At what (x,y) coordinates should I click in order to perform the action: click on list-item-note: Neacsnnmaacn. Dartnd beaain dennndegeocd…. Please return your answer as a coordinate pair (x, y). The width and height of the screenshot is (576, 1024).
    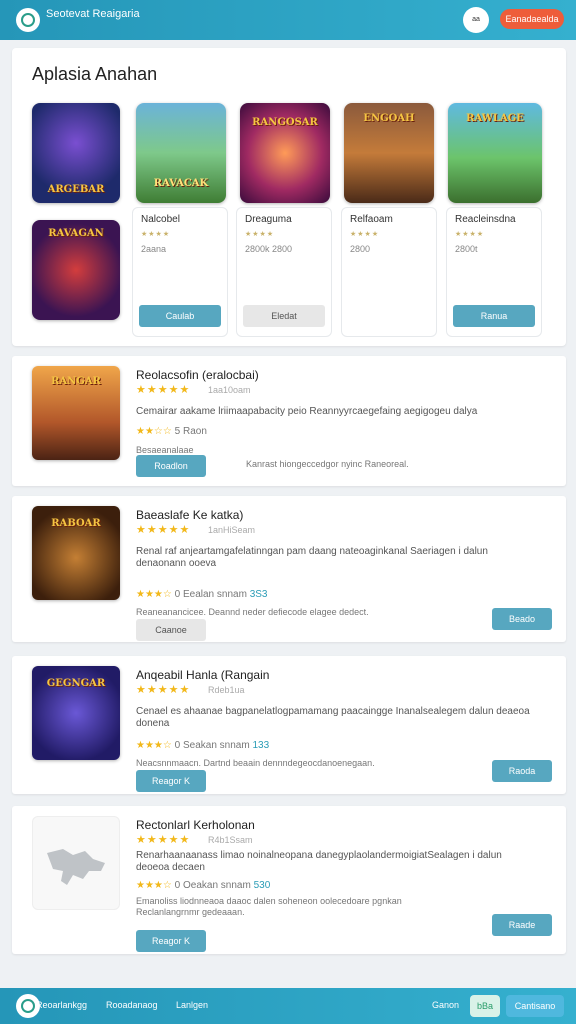
    Looking at the image, I should click on (255, 763).